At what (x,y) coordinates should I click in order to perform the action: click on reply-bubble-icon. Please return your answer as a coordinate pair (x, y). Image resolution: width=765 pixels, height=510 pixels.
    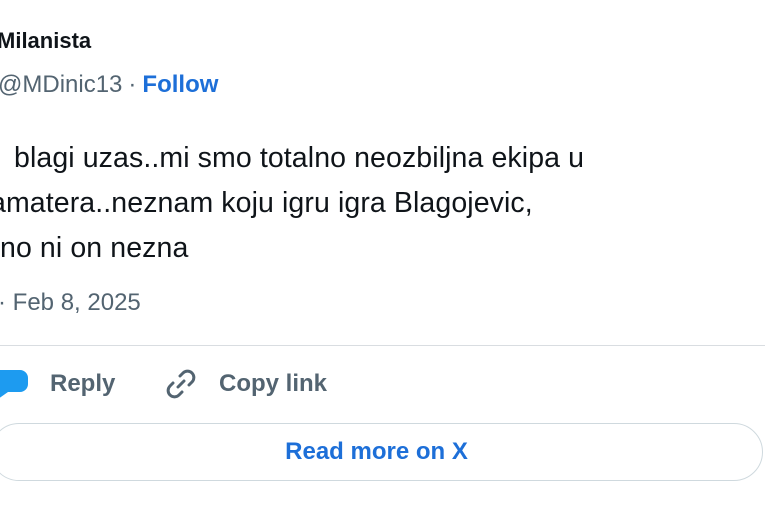
    Looking at the image, I should click on (14, 384).